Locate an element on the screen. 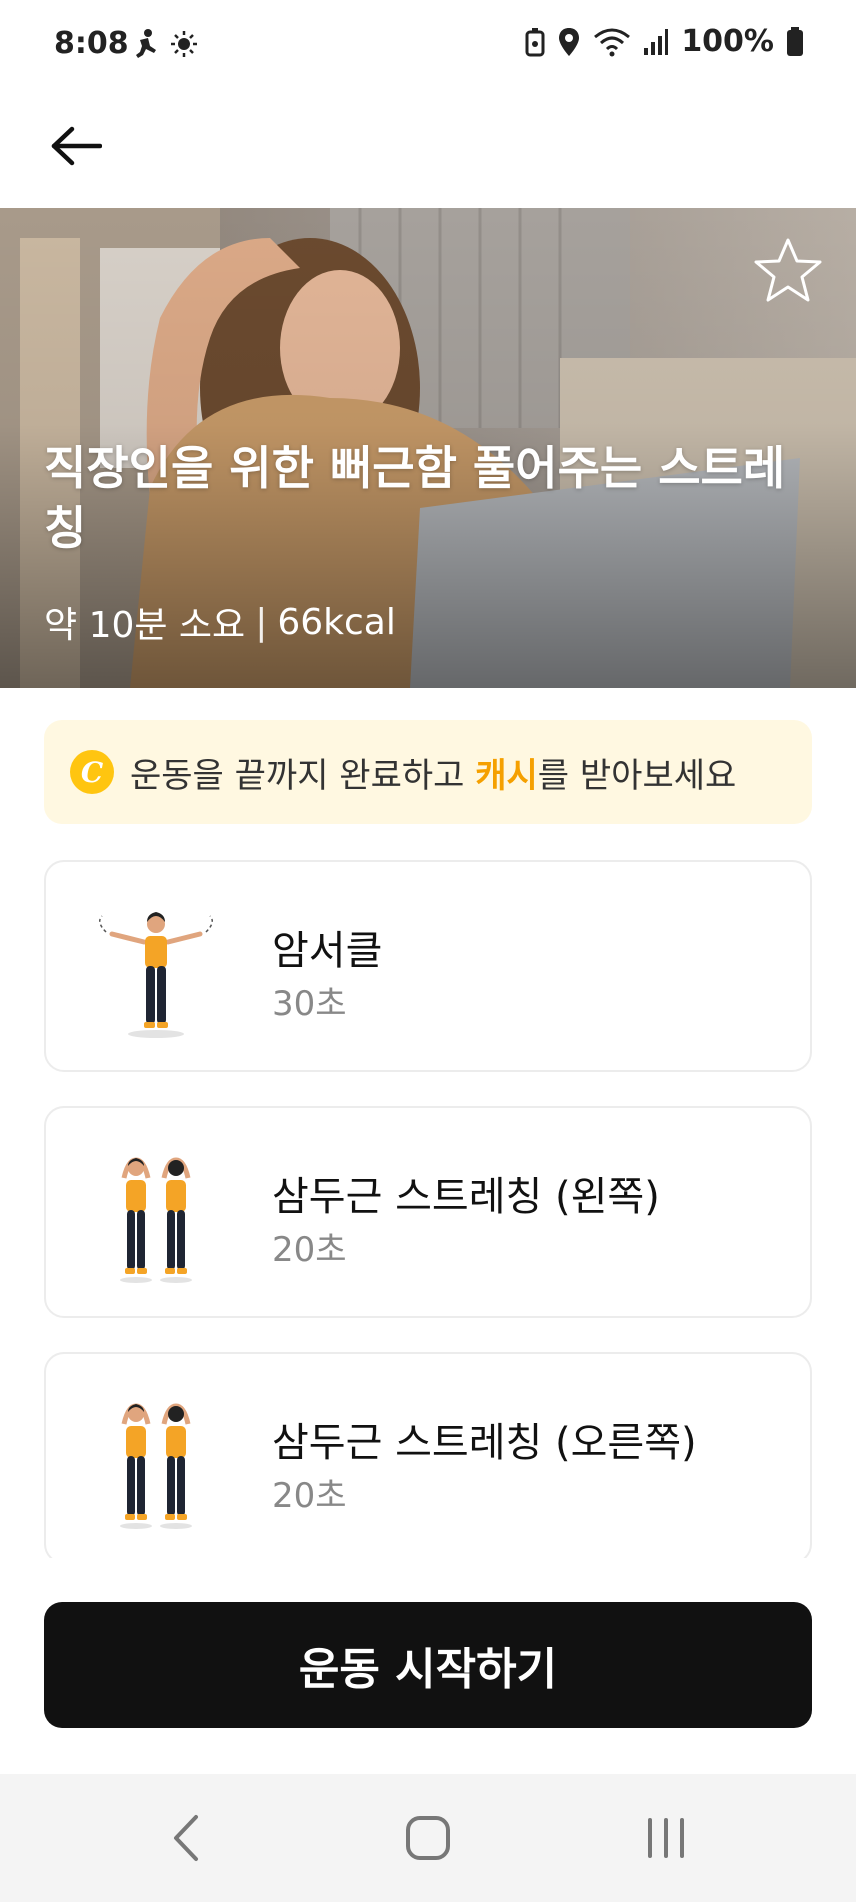 This screenshot has height=1902, width=856. battery-saver-icon is located at coordinates (535, 41).